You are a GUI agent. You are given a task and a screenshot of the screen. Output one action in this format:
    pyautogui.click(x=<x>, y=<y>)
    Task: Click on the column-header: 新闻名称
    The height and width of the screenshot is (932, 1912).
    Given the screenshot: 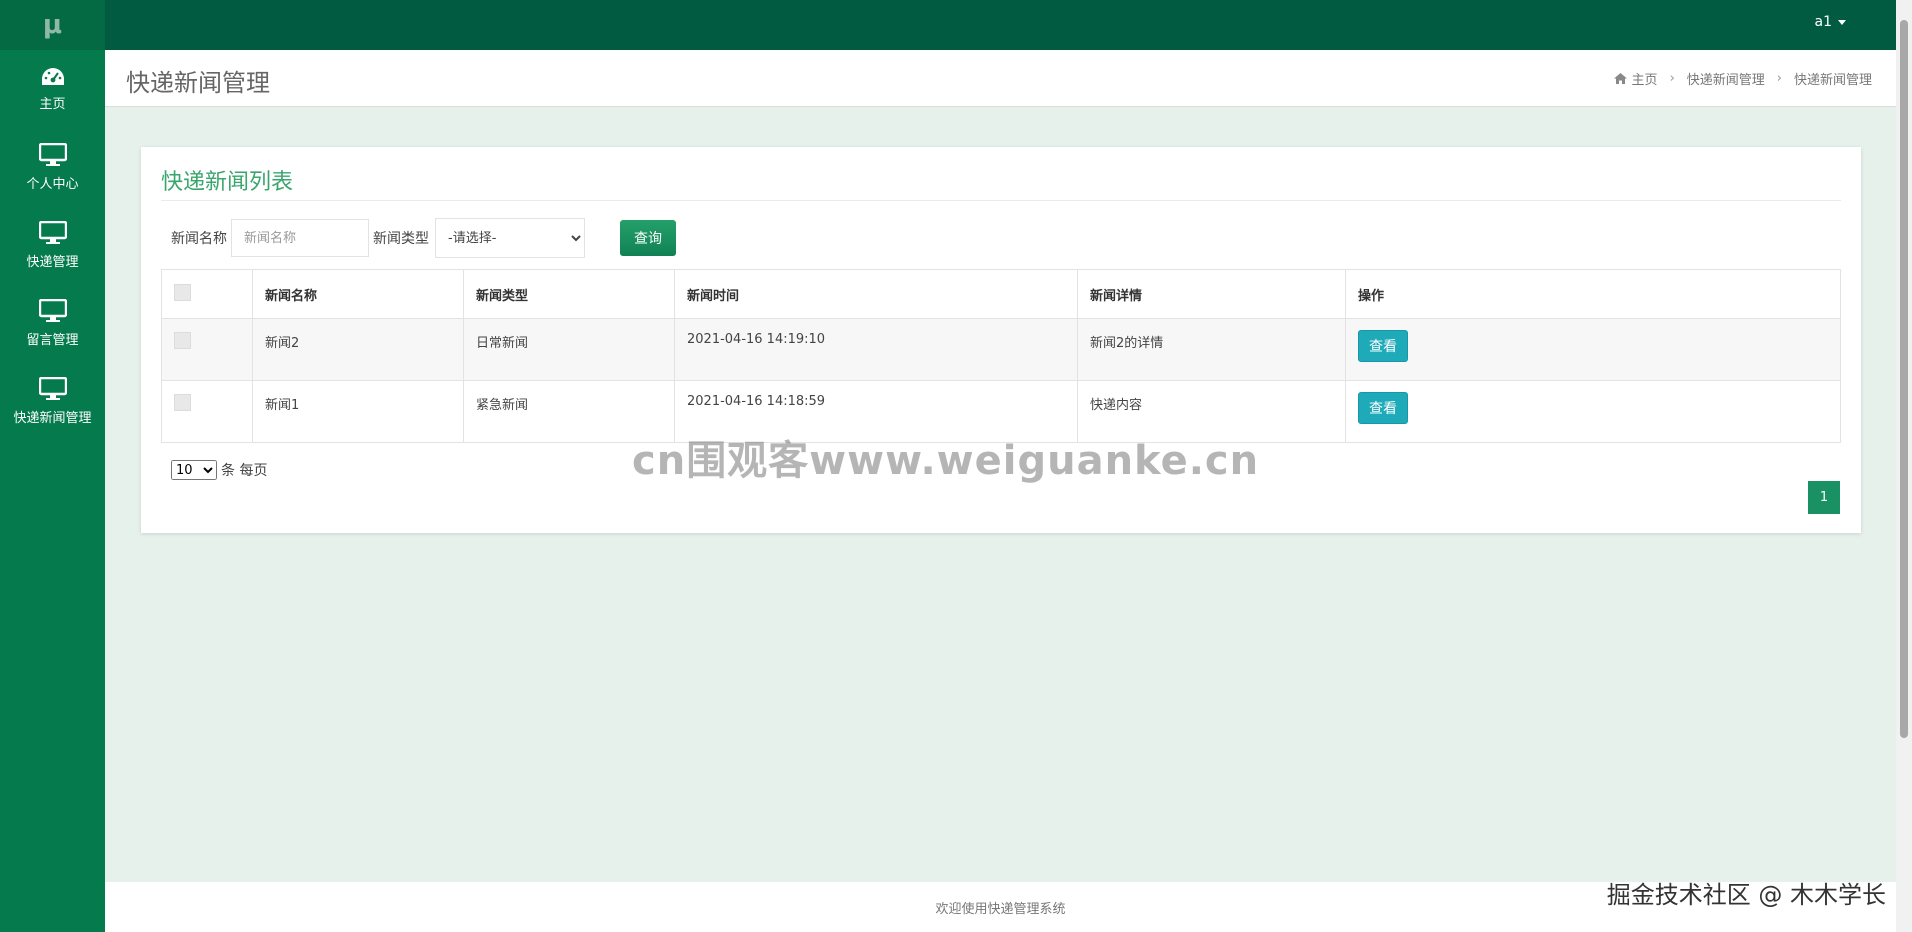 What is the action you would take?
    pyautogui.click(x=358, y=294)
    